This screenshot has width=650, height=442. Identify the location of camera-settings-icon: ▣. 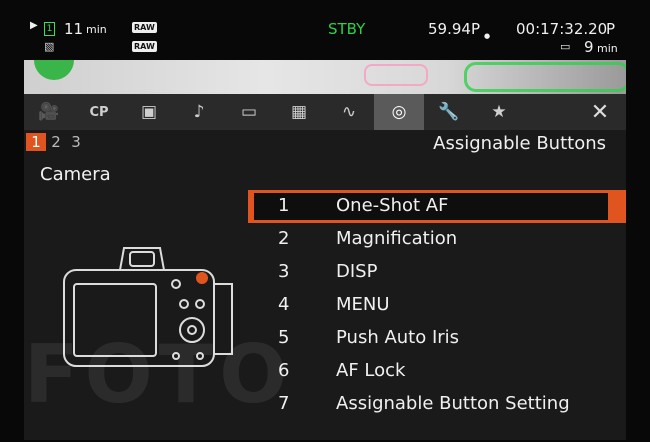
(149, 112).